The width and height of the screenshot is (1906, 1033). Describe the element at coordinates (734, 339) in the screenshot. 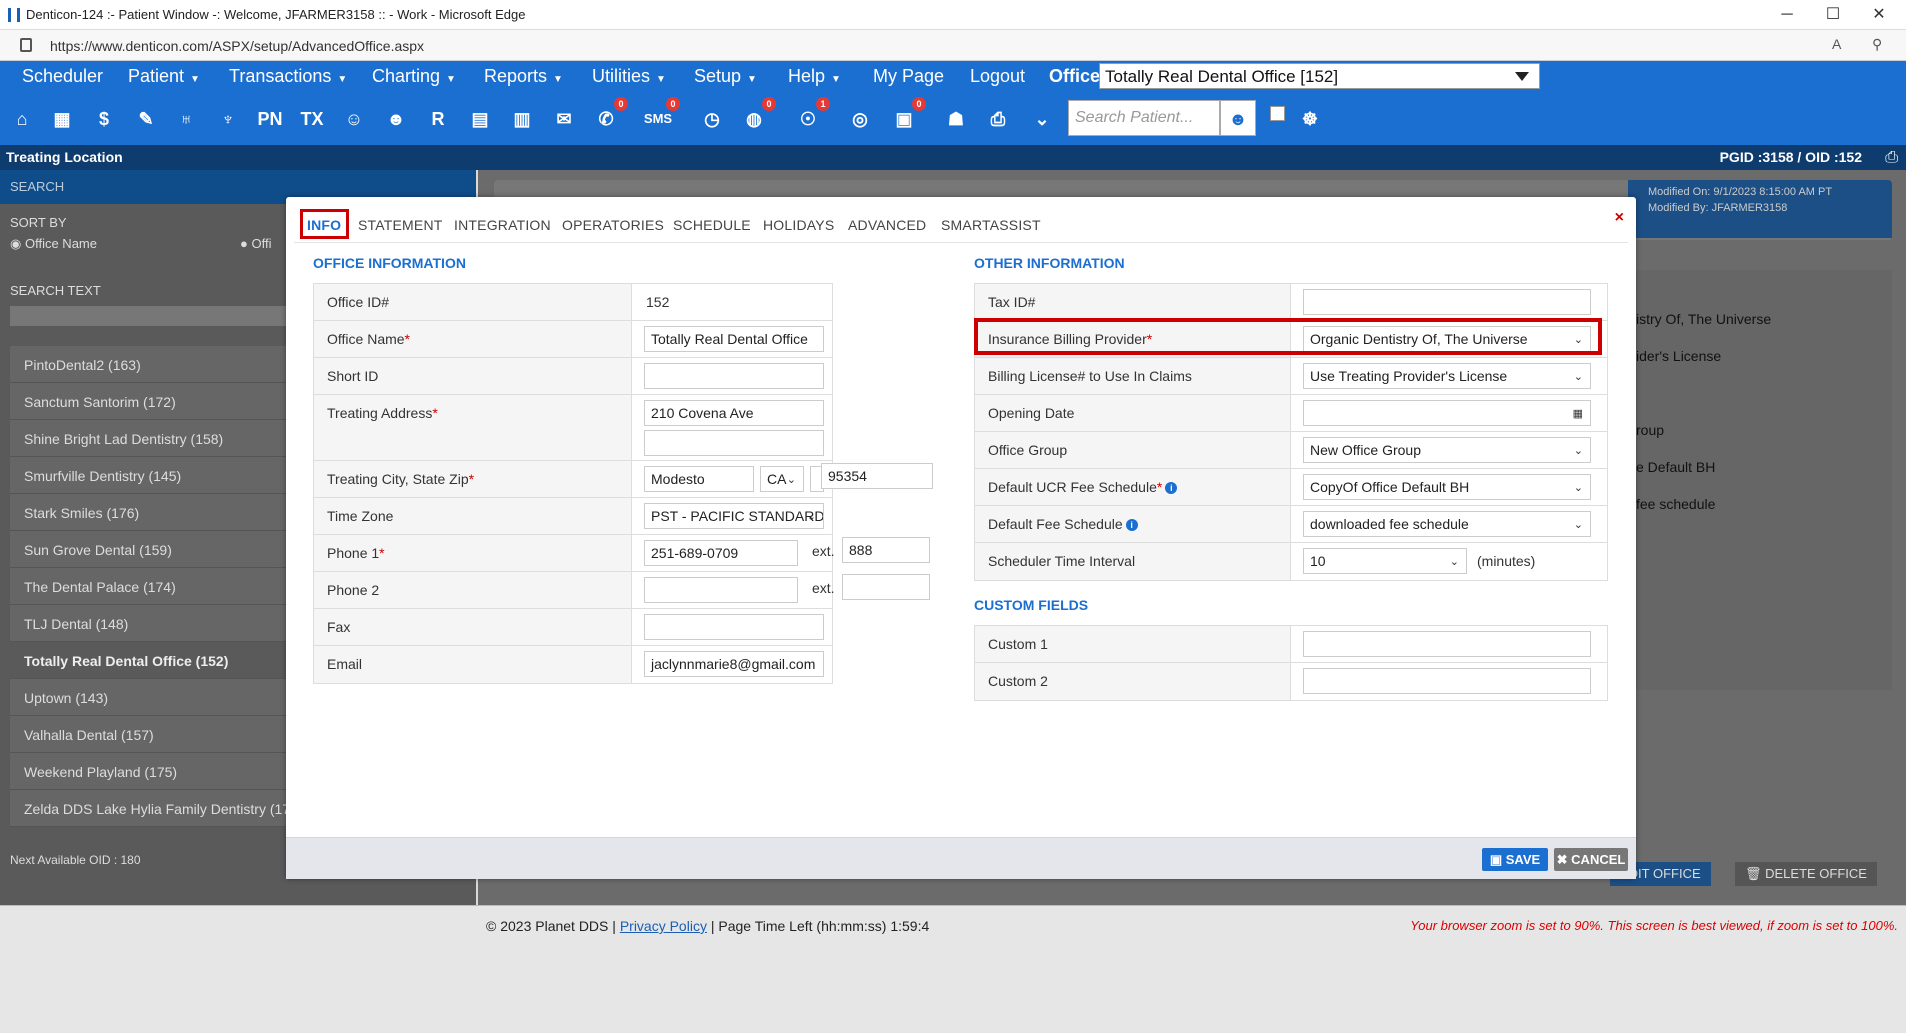

I see `office-name-input: Totally Real Dental Office` at that location.